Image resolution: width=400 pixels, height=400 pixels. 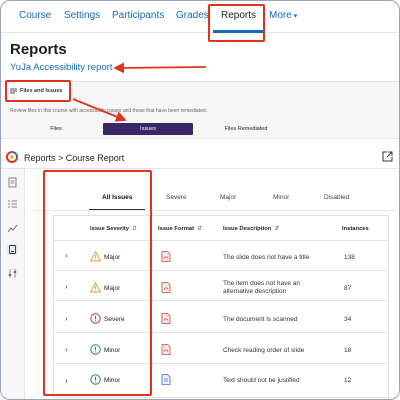 What do you see at coordinates (138, 15) in the screenshot?
I see `nav-tab-participants: Participants` at bounding box center [138, 15].